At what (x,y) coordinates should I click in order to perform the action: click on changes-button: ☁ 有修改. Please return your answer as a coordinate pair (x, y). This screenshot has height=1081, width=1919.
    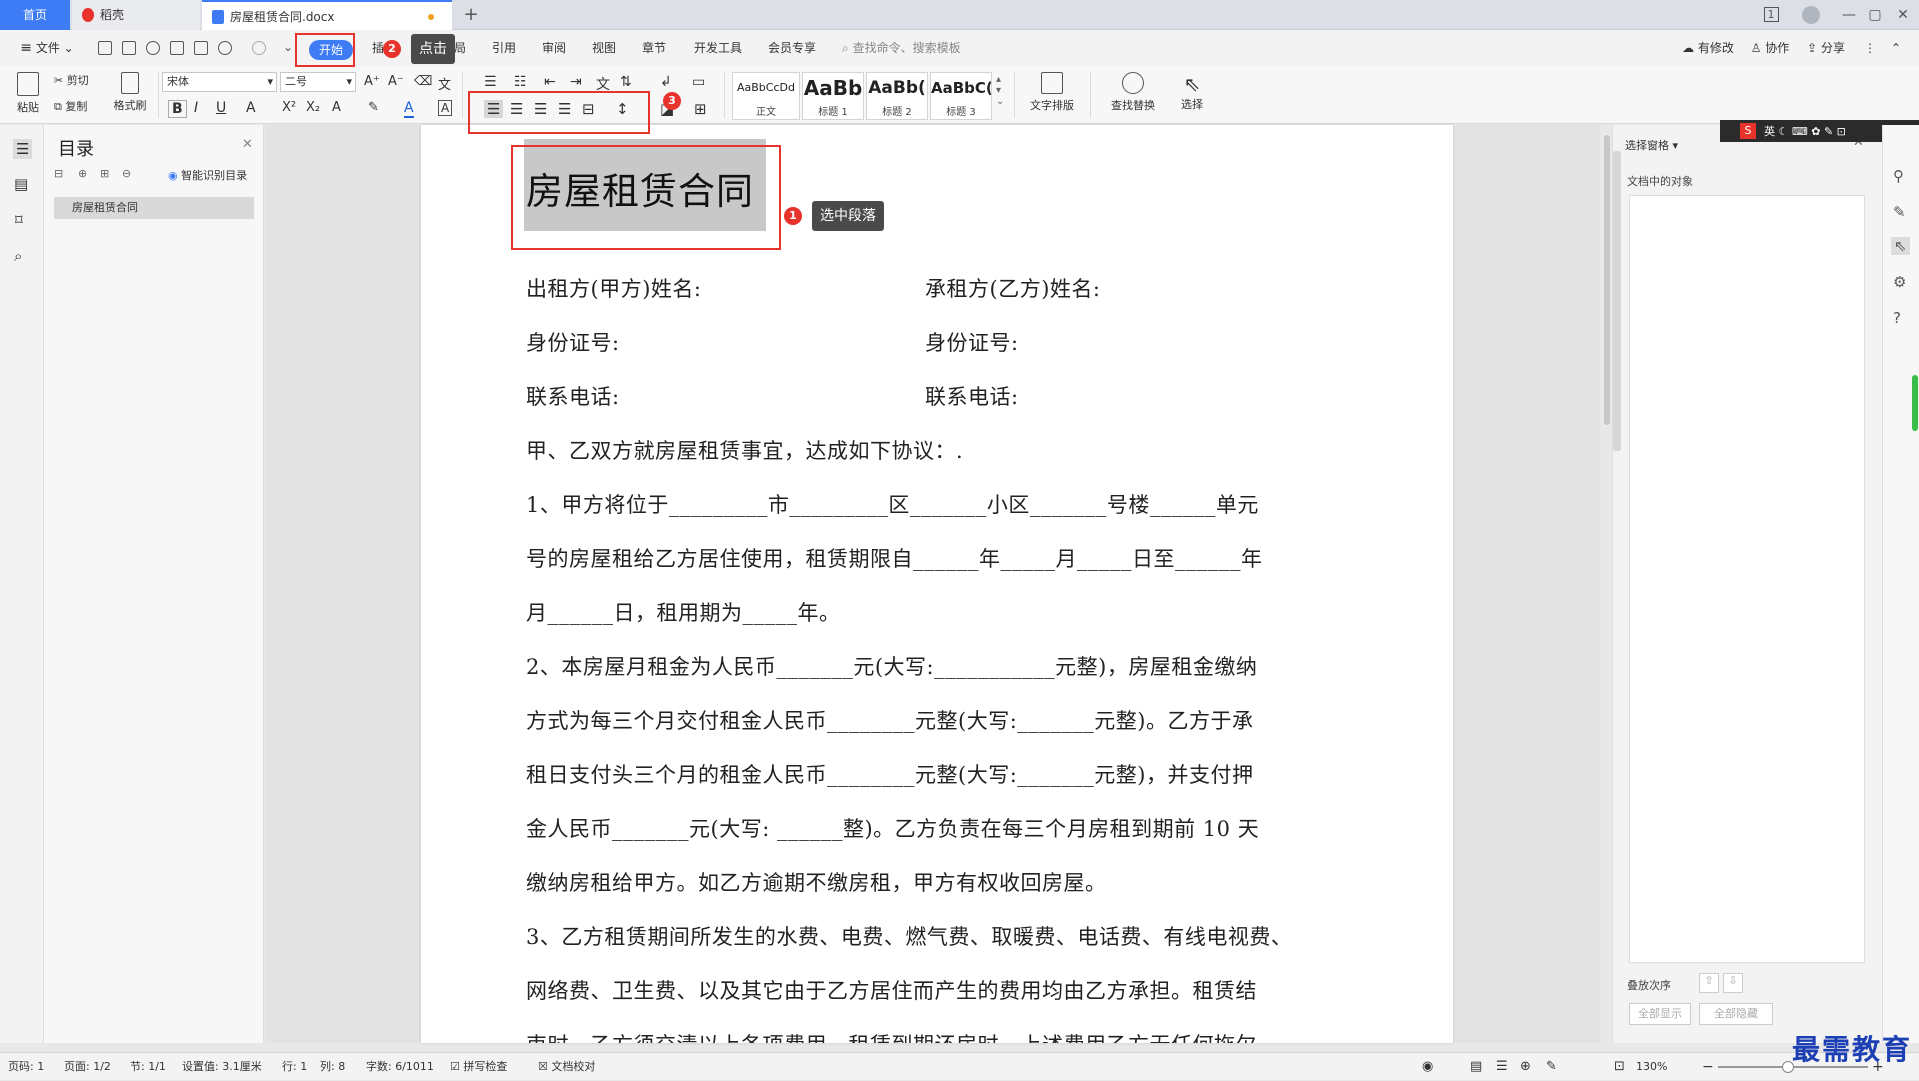
    Looking at the image, I should click on (1708, 48).